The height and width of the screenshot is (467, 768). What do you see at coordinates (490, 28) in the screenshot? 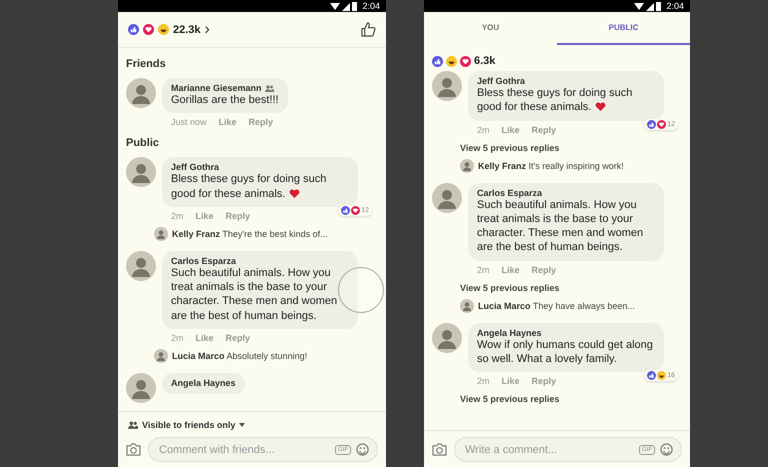
I see `tab: YOU` at bounding box center [490, 28].